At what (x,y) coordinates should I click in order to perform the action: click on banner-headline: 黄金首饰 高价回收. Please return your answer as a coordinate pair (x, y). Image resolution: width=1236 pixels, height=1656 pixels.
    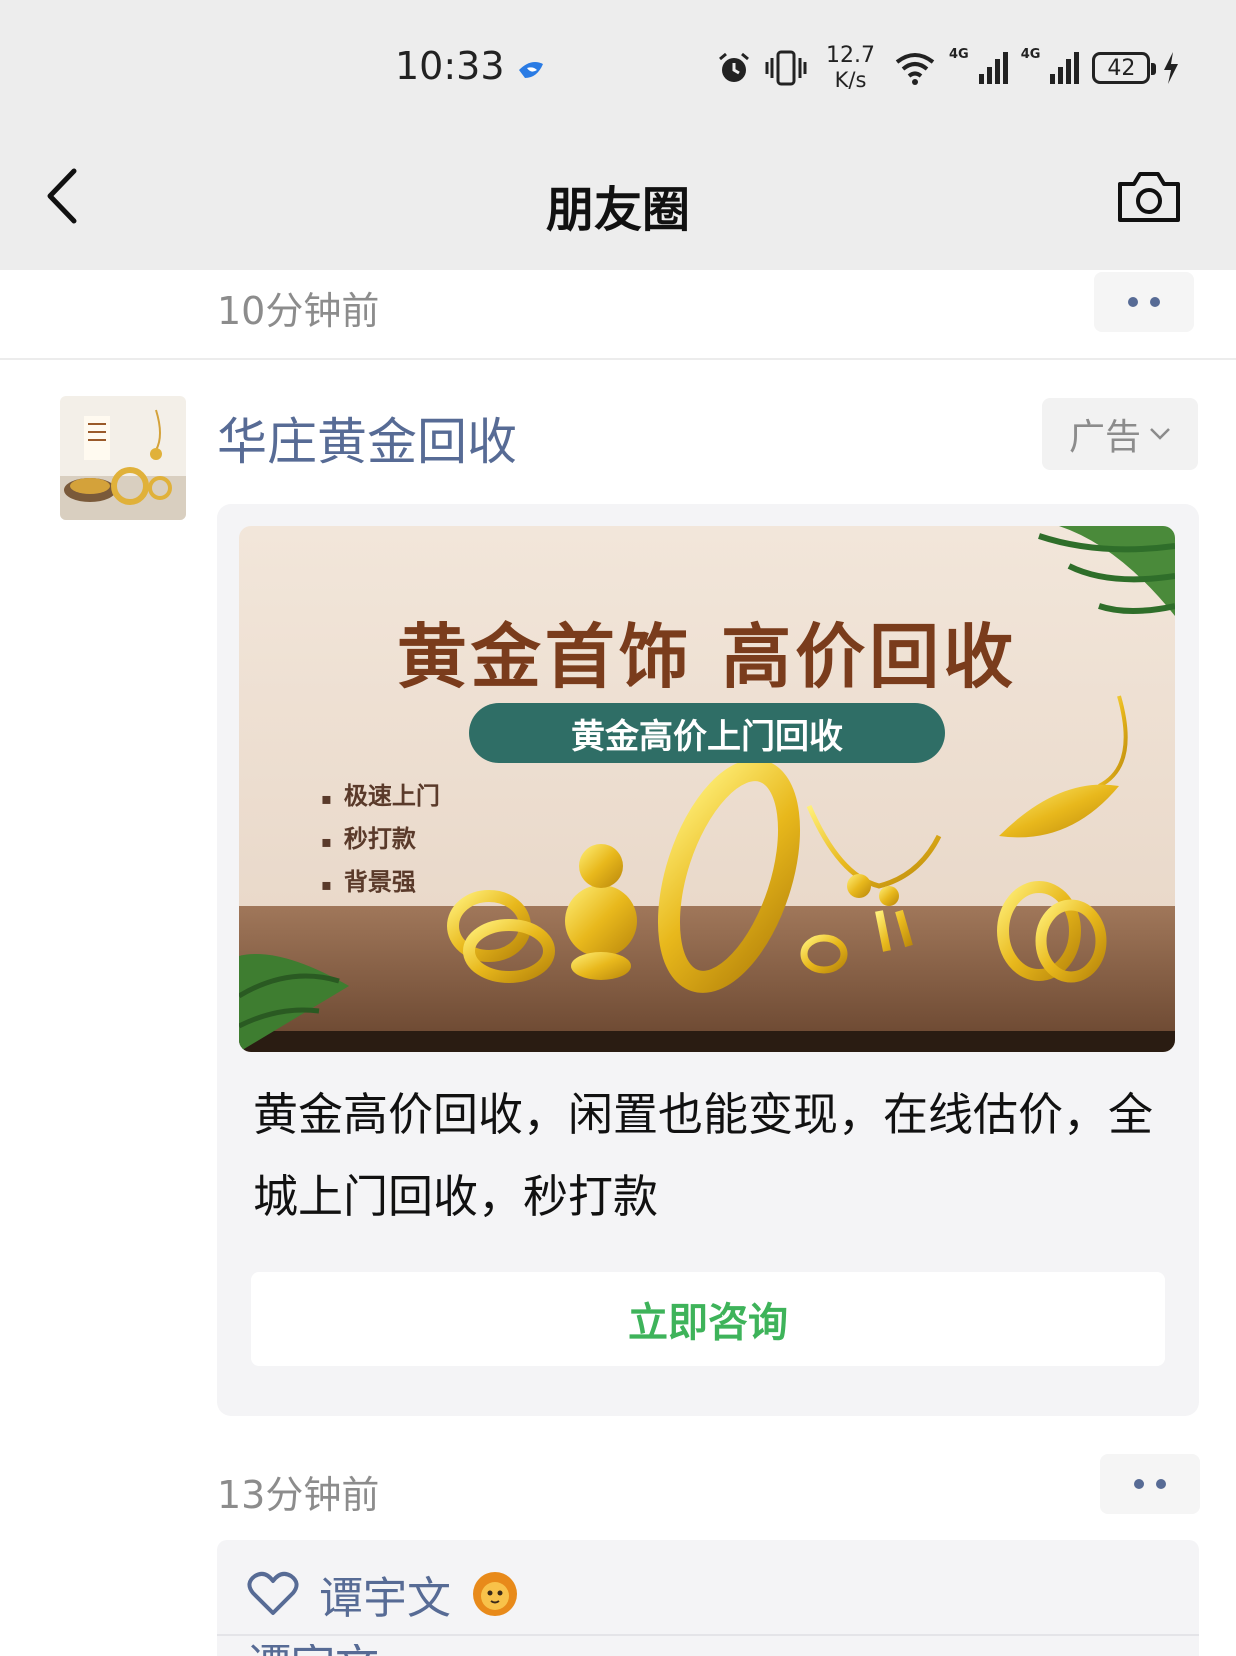
    Looking at the image, I should click on (707, 656).